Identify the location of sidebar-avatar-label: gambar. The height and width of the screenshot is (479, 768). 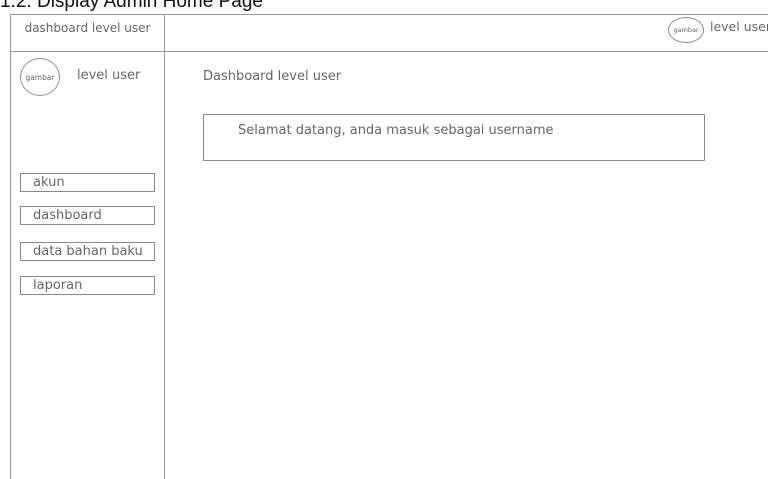
(40, 77).